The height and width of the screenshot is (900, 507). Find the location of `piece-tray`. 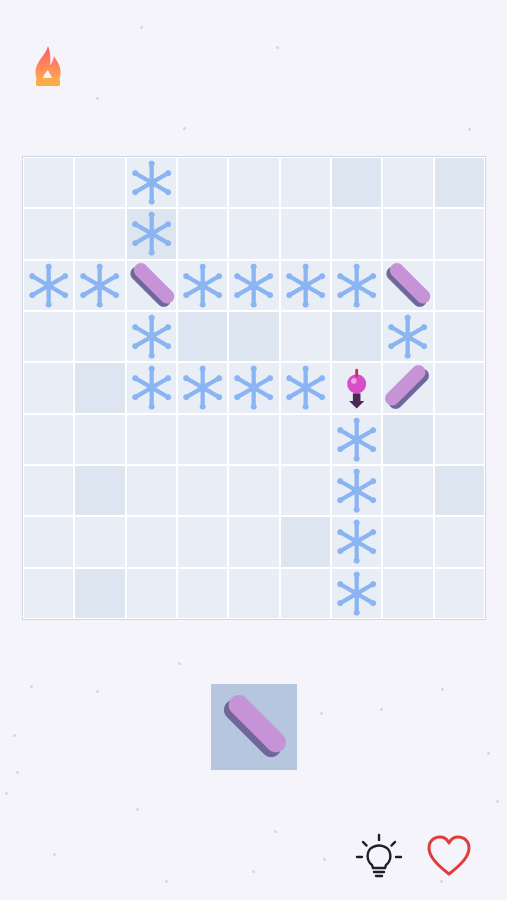

piece-tray is located at coordinates (254, 727).